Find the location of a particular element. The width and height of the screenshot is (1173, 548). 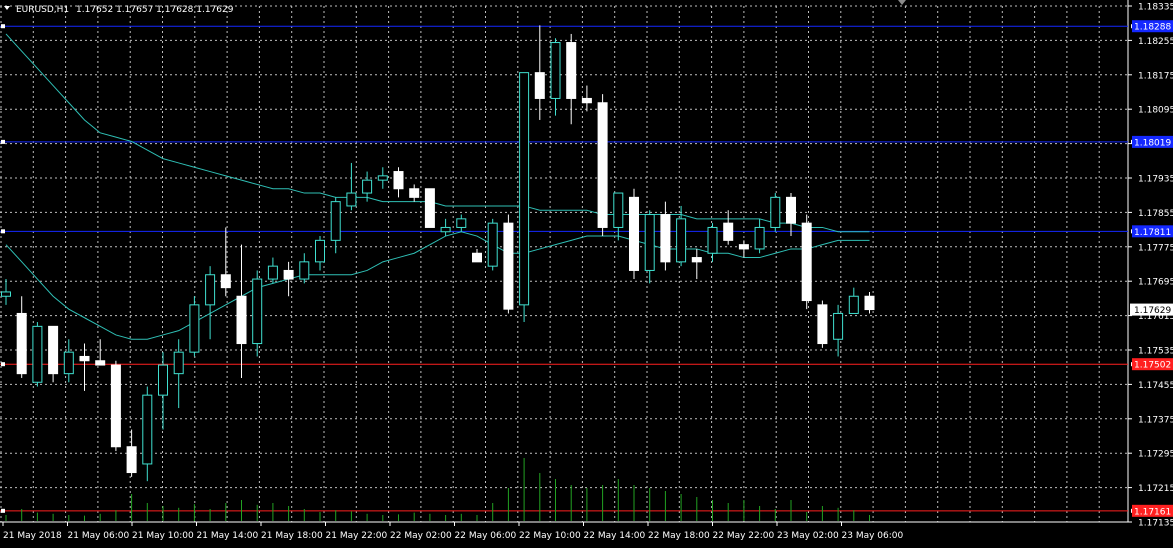

time-tick-label: 22 May 14:00 is located at coordinates (615, 536).